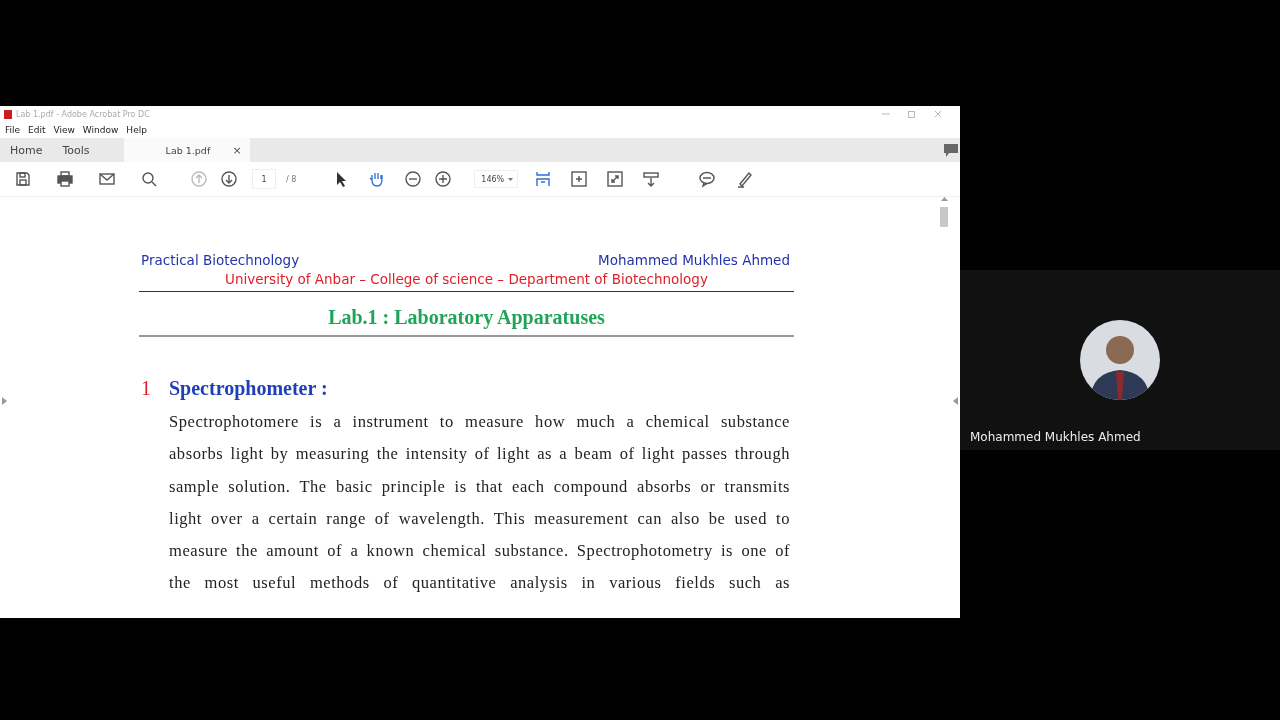 This screenshot has height=720, width=1280. I want to click on scroll-up-icon, so click(944, 199).